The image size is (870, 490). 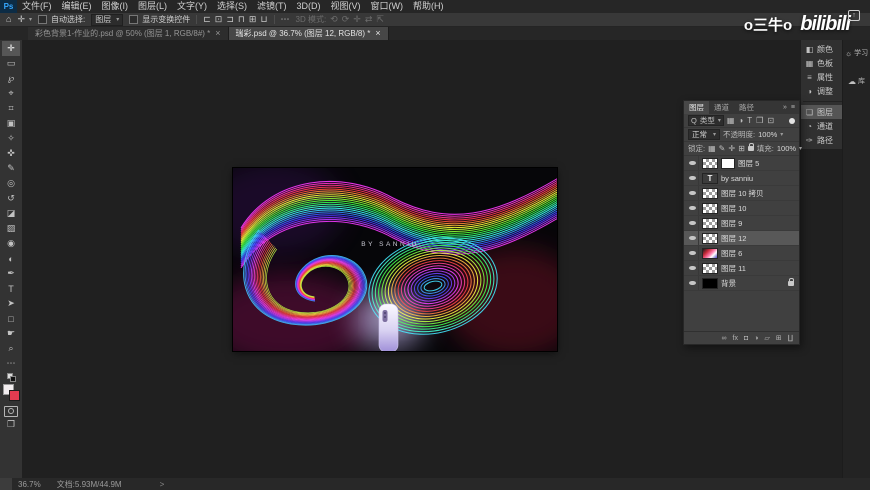 What do you see at coordinates (11, 183) in the screenshot?
I see `clone-stamp-tool: ◎` at bounding box center [11, 183].